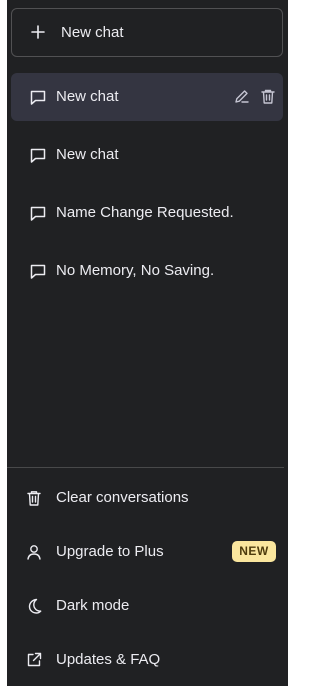 This screenshot has width=320, height=686. I want to click on new-chat-button: New chat, so click(147, 32).